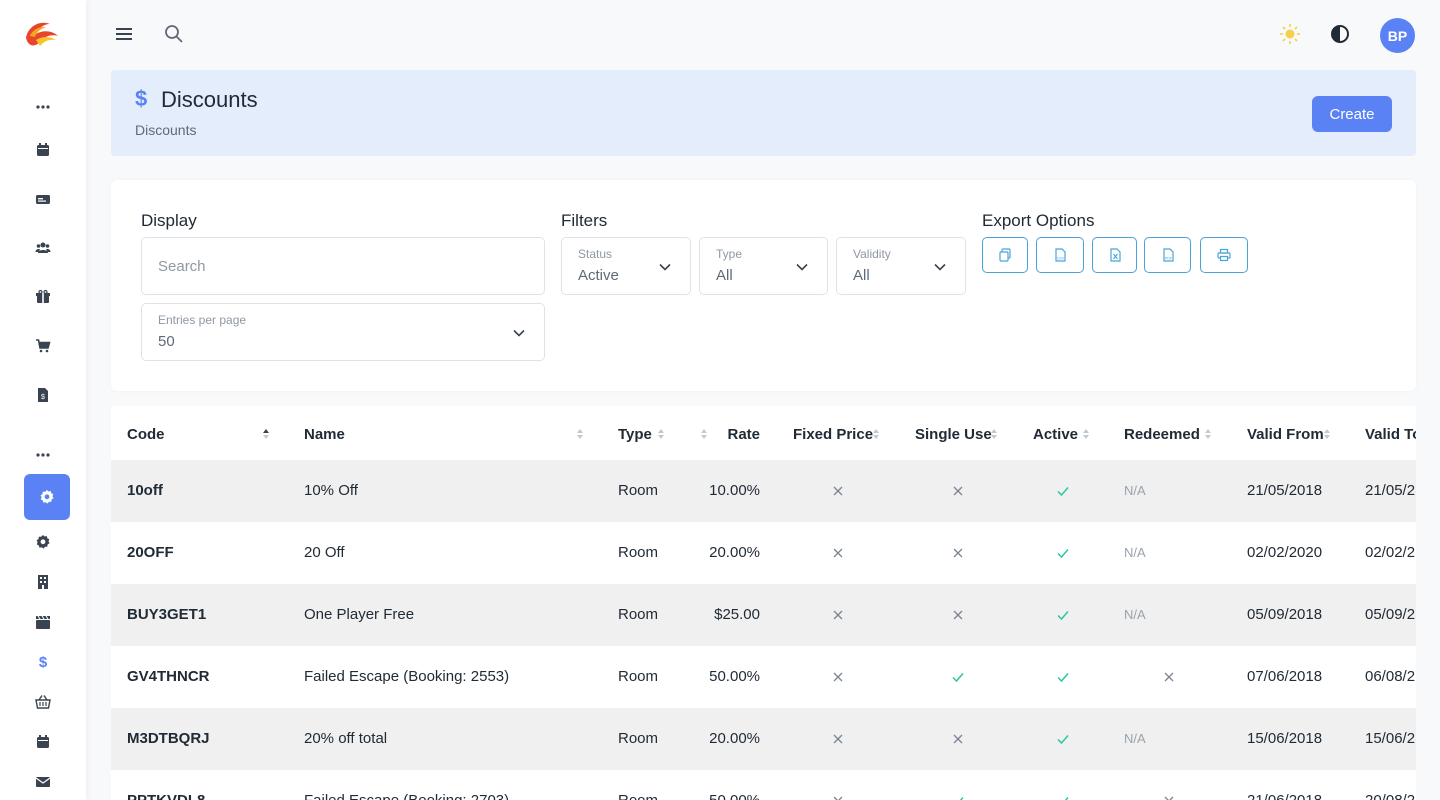 This screenshot has width=1440, height=800. Describe the element at coordinates (1285, 552) in the screenshot. I see `cell-from: 02/02/2020` at that location.